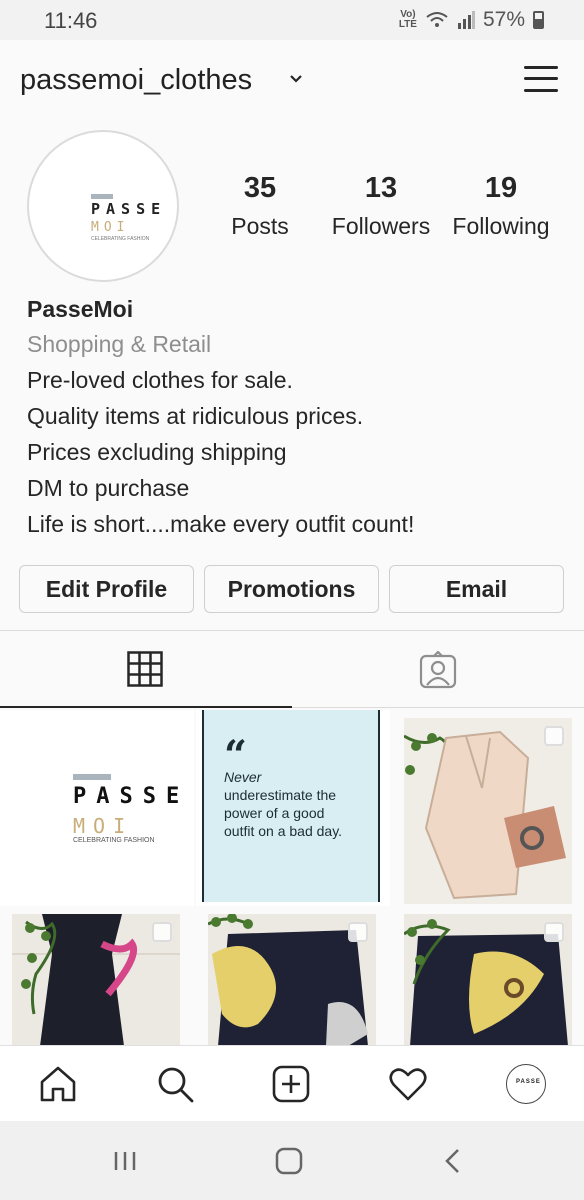 The width and height of the screenshot is (584, 1200). I want to click on profile-avatar: PASSE MOI CELEBRATING FASHION, so click(103, 206).